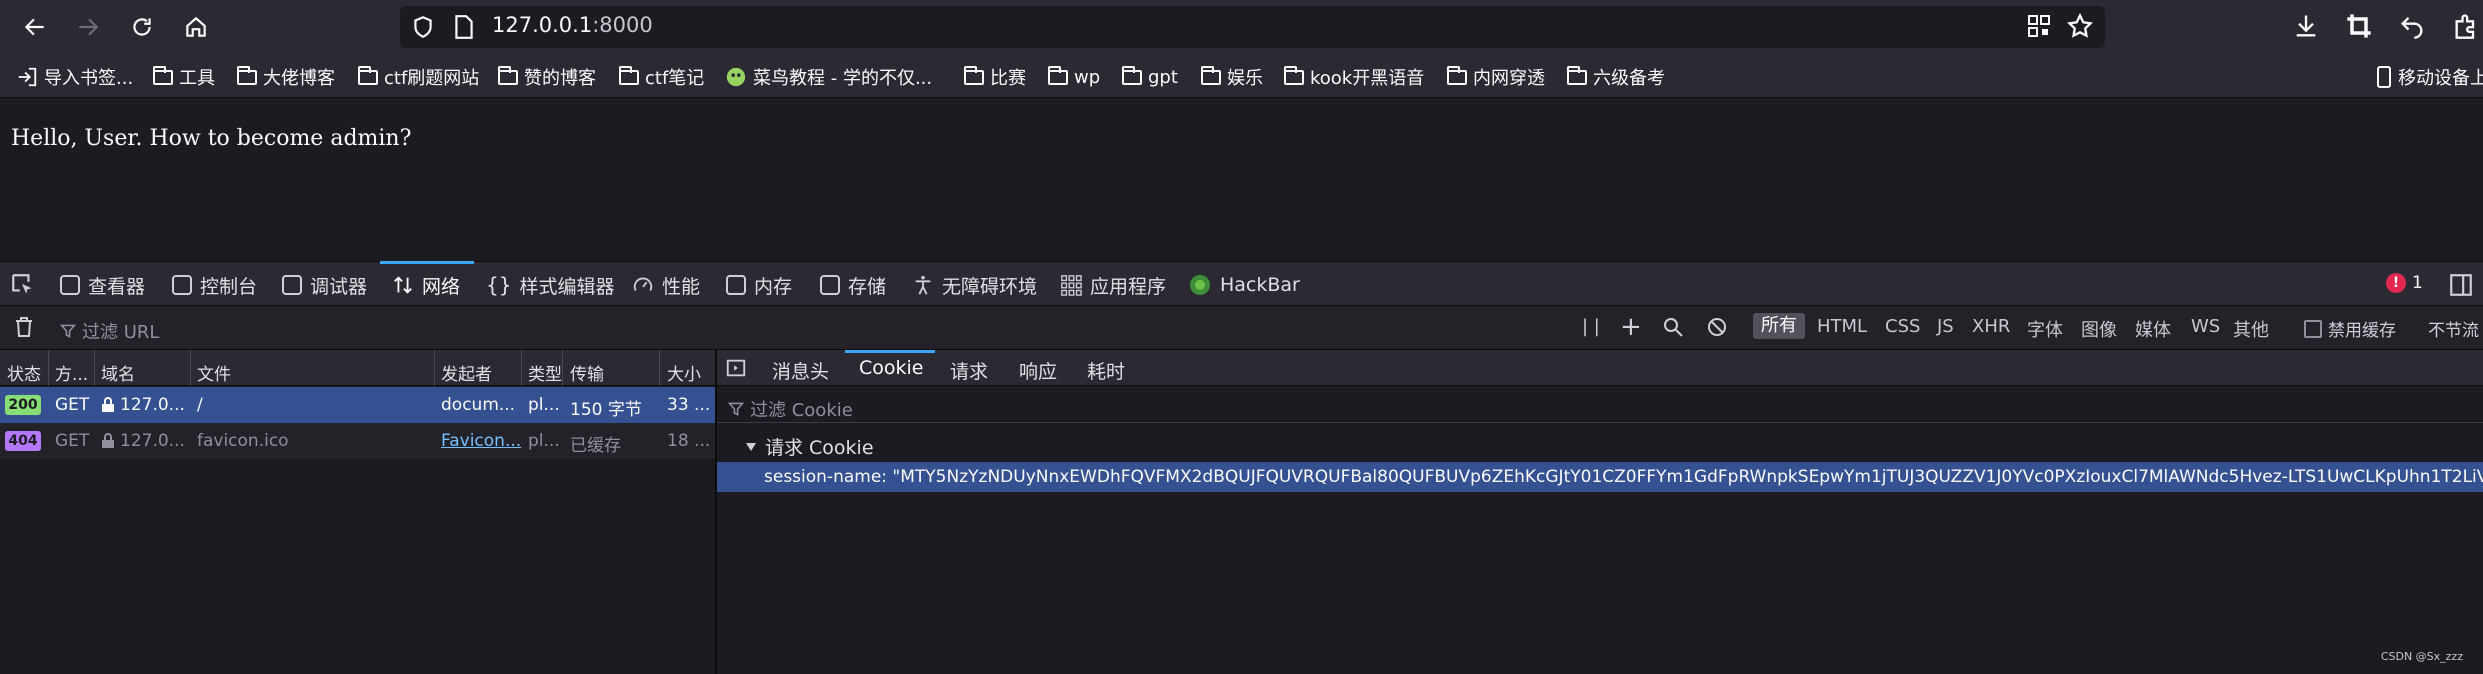 The image size is (2483, 674). Describe the element at coordinates (190, 368) in the screenshot. I see `col-divider` at that location.